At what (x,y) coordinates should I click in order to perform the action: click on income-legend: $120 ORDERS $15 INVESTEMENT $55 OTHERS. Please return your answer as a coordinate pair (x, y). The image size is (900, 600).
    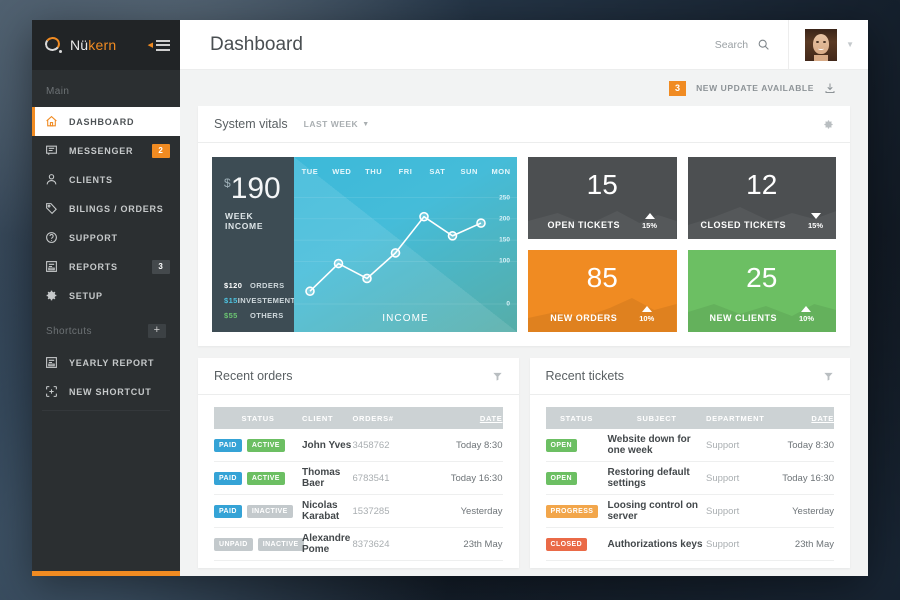
    Looking at the image, I should click on (253, 300).